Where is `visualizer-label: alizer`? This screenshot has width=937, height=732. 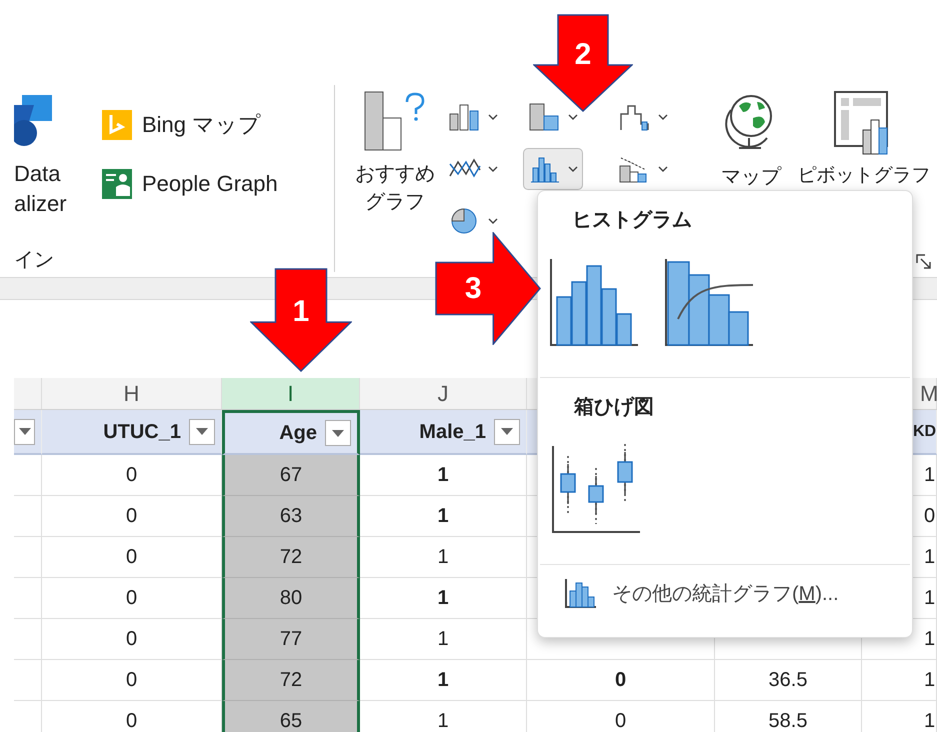
visualizer-label: alizer is located at coordinates (50, 204).